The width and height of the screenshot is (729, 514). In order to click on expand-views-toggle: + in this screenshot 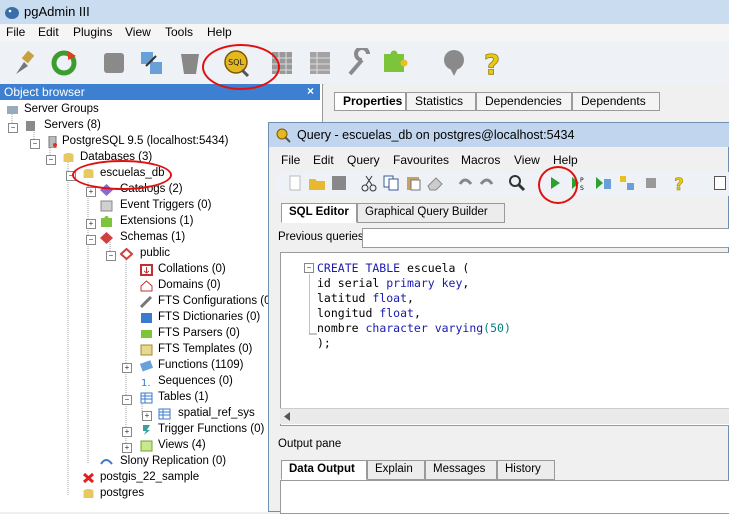, I will do `click(127, 448)`.